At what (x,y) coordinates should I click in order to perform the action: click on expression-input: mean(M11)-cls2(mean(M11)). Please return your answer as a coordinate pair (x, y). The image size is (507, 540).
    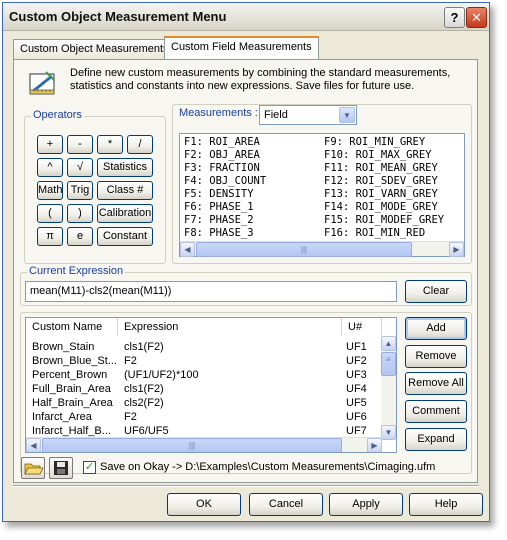
    Looking at the image, I should click on (211, 291).